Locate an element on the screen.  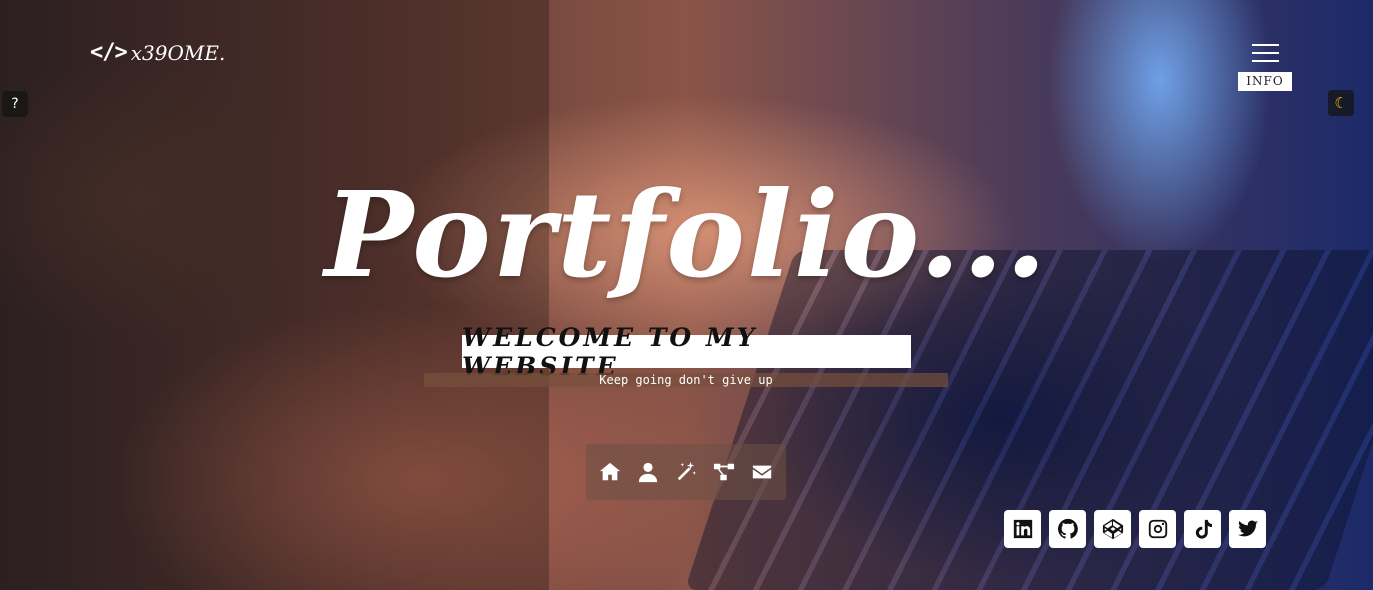
site-logo: </> x39OME. is located at coordinates (157, 52).